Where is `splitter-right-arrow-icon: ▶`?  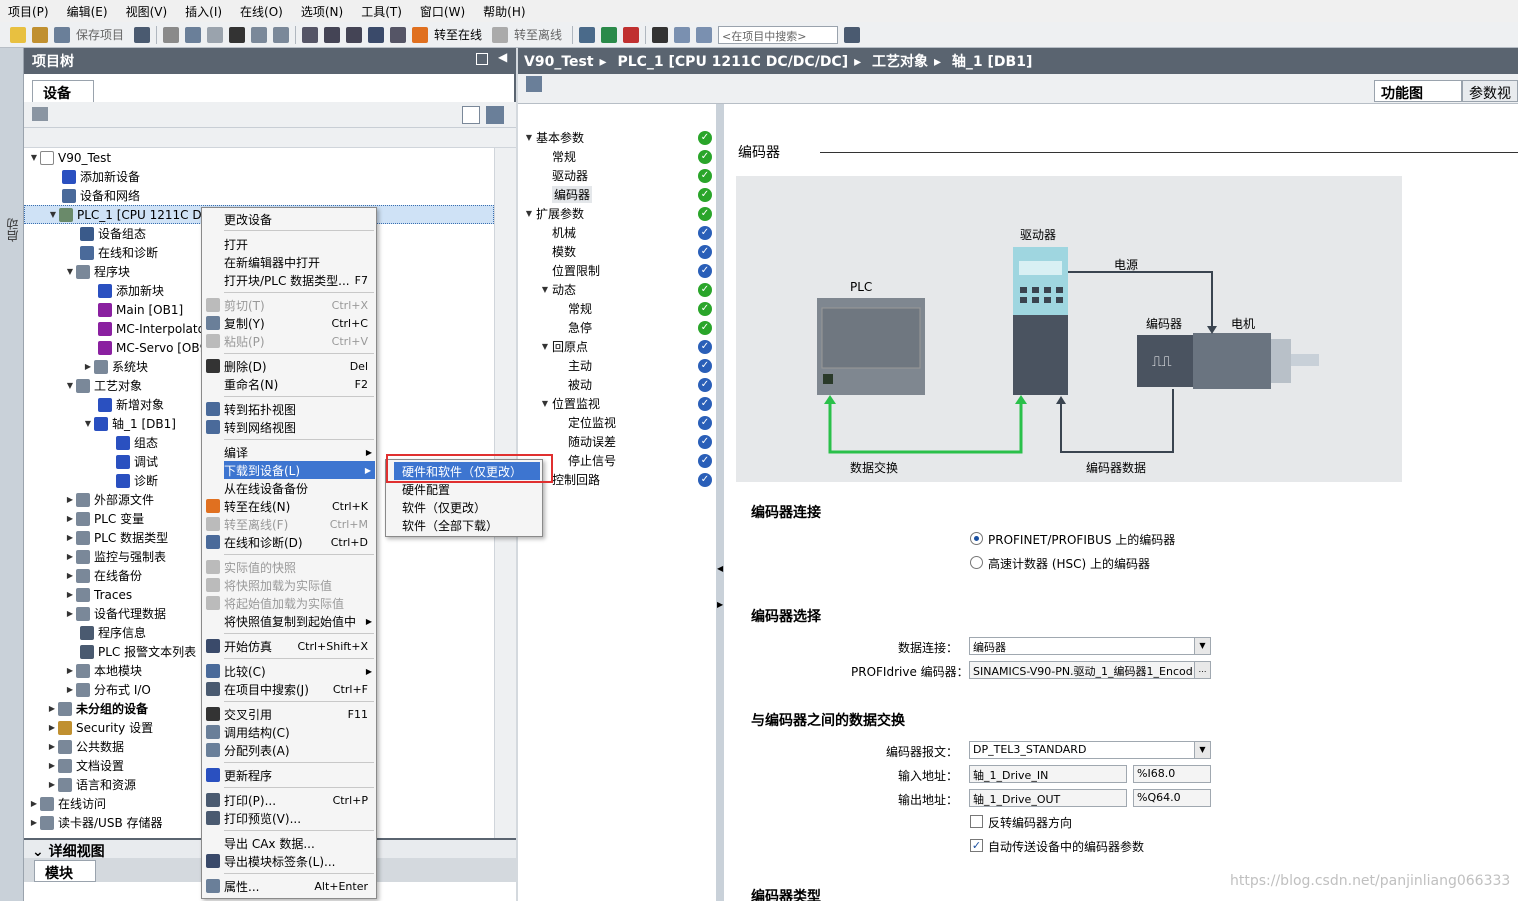 splitter-right-arrow-icon: ▶ is located at coordinates (720, 604).